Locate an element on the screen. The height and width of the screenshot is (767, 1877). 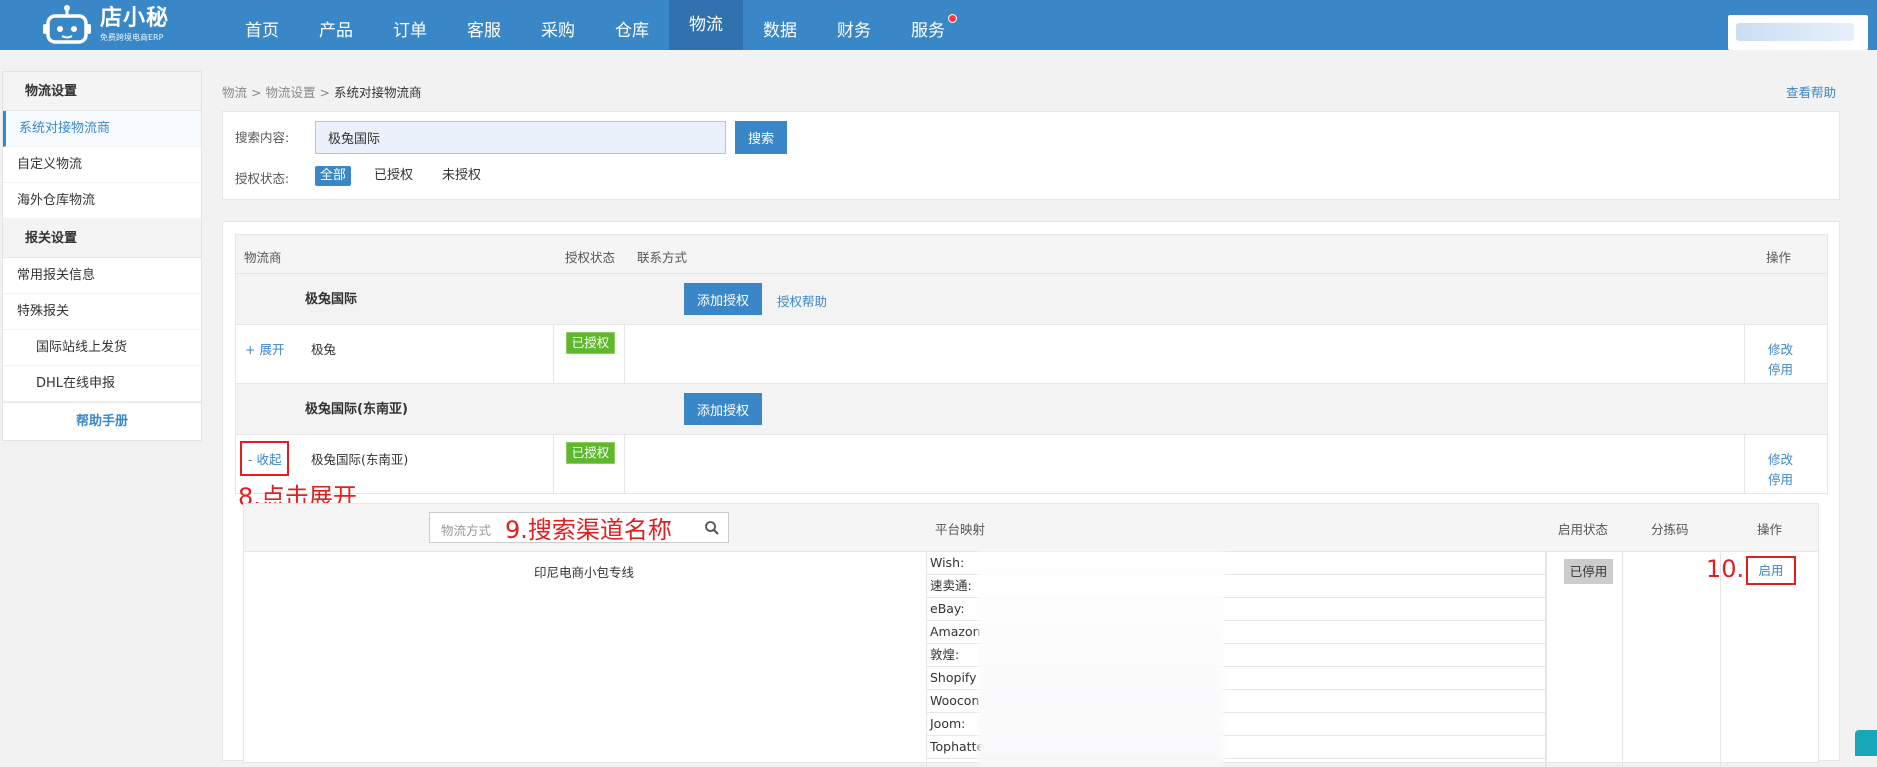
expand-toggle: + 展开 is located at coordinates (264, 348).